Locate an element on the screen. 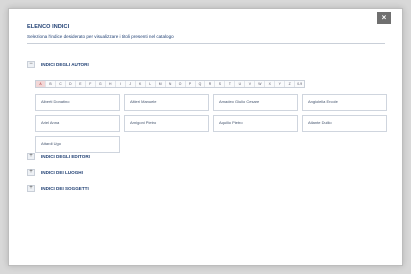 The height and width of the screenshot is (274, 411). section-places: + INDICI DEI LUOGHI is located at coordinates (55, 172).